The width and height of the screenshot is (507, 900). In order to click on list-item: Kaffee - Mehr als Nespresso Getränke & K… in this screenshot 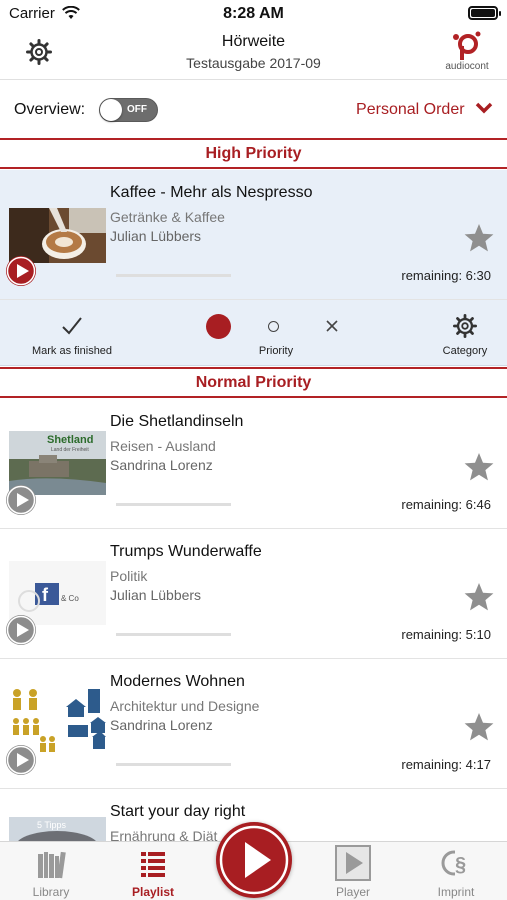, I will do `click(253, 235)`.